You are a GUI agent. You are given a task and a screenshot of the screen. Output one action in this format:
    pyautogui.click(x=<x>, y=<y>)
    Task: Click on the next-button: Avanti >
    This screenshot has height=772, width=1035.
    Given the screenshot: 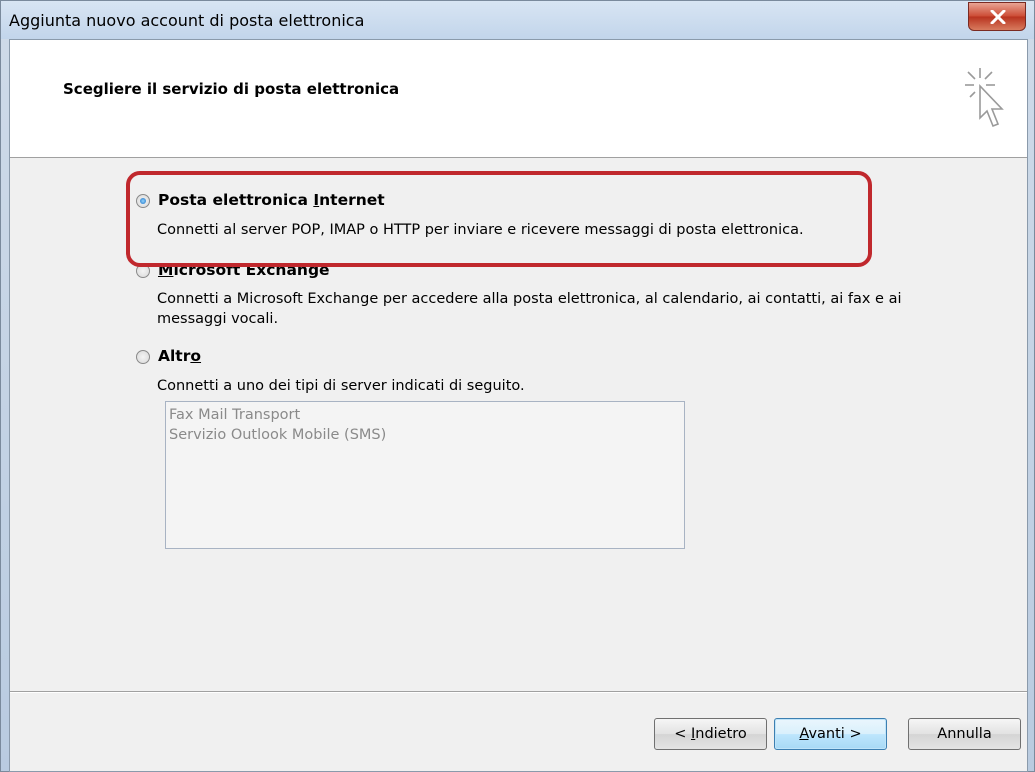 What is the action you would take?
    pyautogui.click(x=830, y=734)
    